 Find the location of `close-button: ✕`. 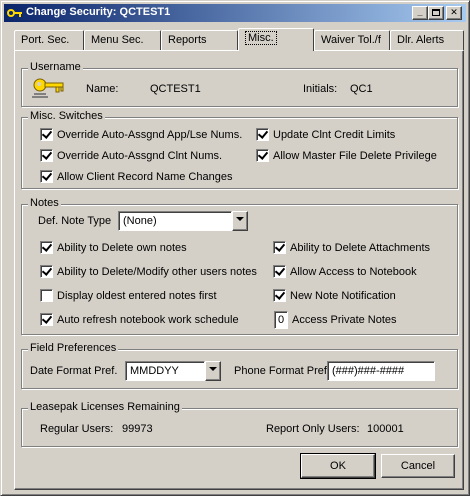

close-button: ✕ is located at coordinates (454, 13).